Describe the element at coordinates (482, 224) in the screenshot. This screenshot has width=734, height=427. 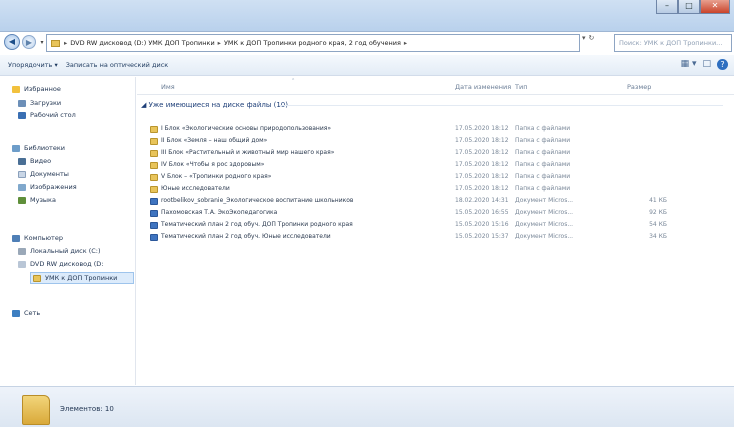
I see `file-date: 15.05.2020 15:16` at that location.